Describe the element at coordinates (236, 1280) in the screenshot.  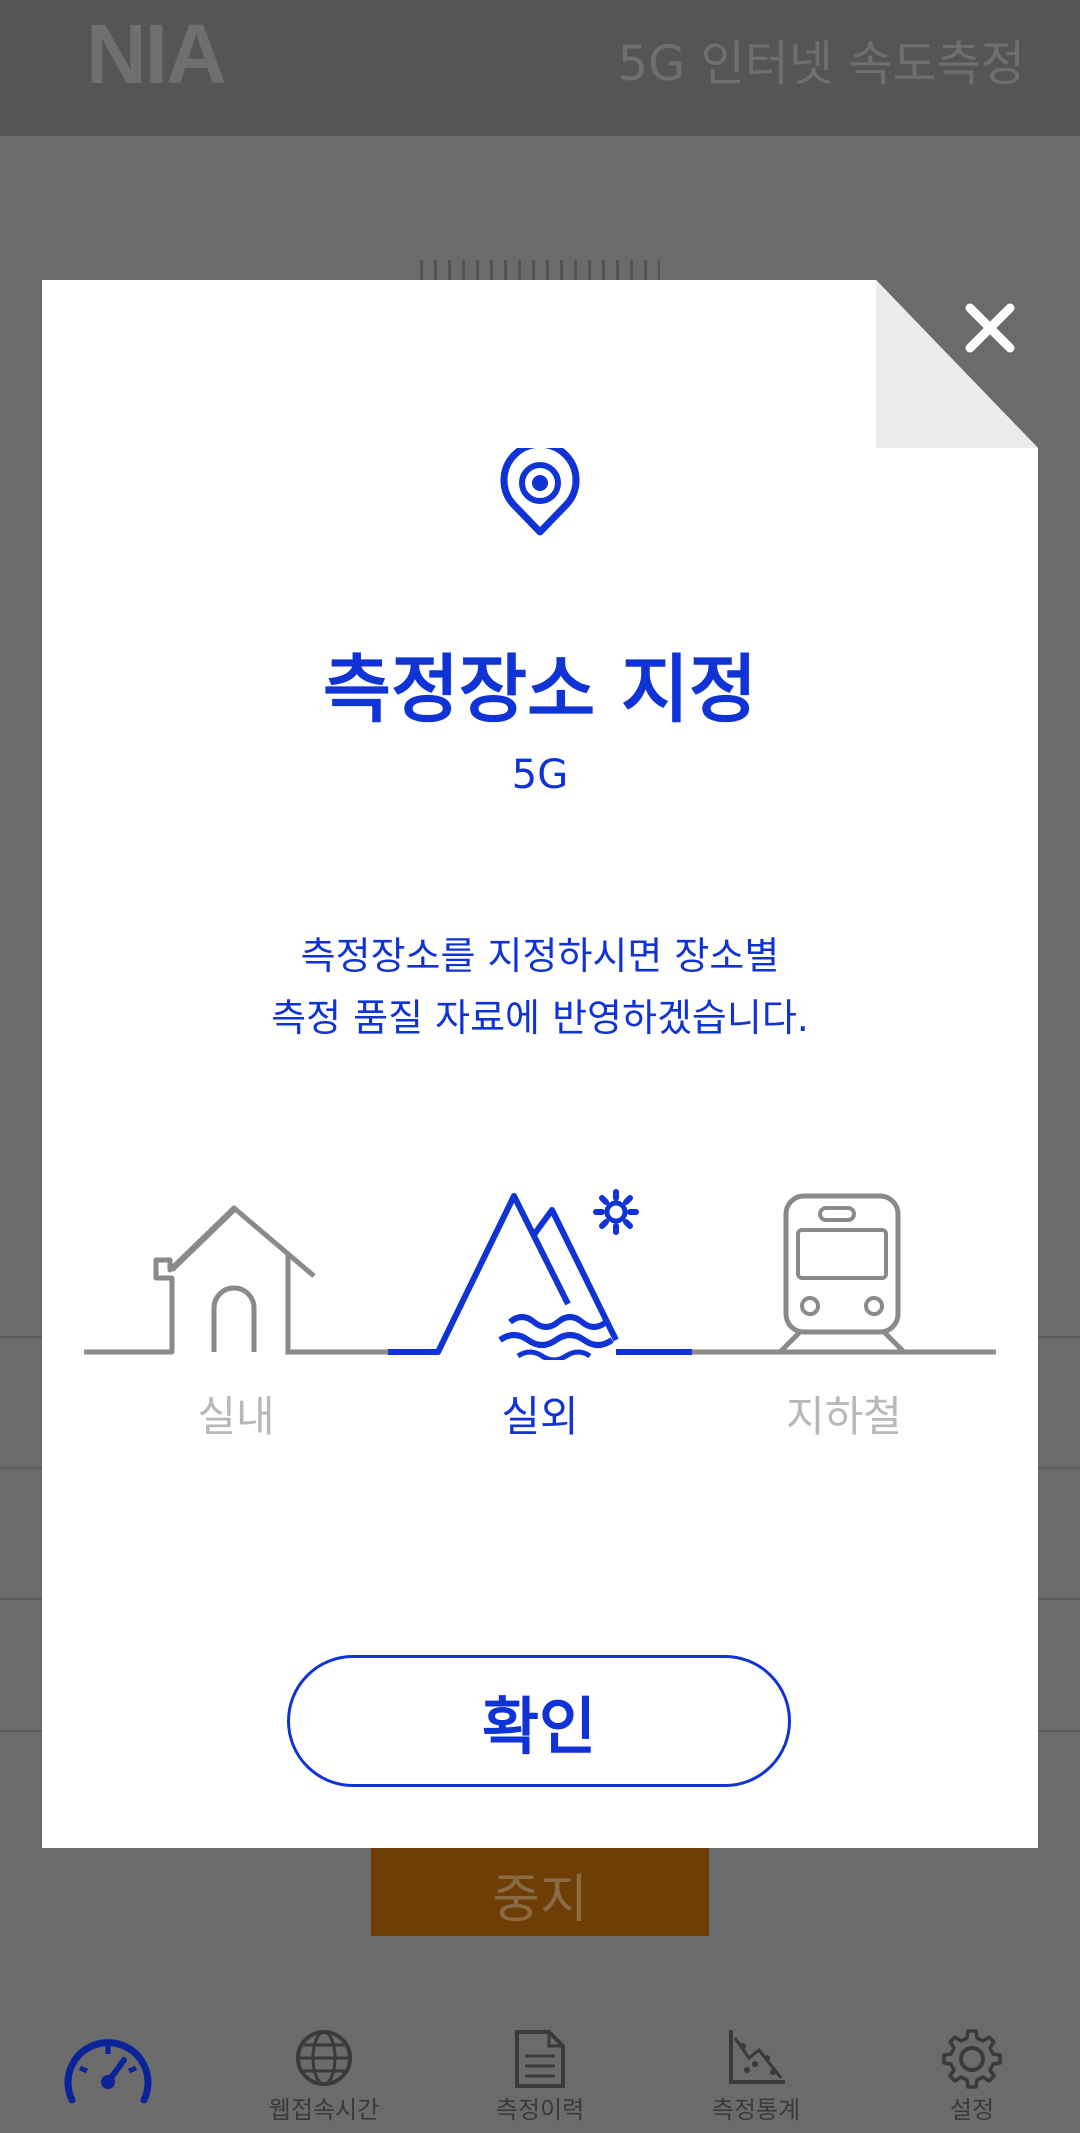
I see `house-icon` at that location.